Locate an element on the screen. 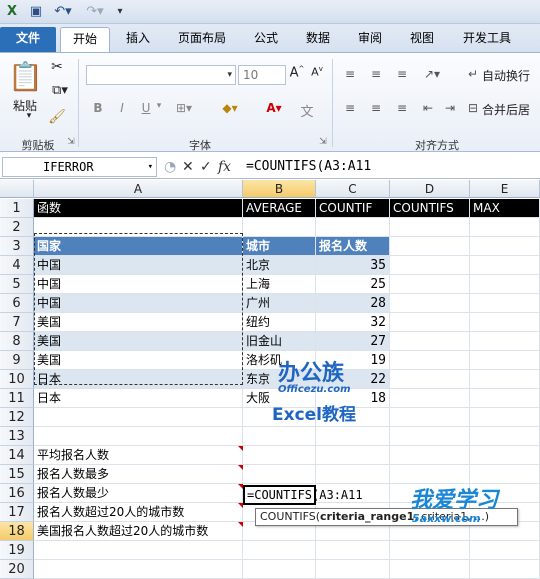  cell-b5: 上海 is located at coordinates (279, 284).